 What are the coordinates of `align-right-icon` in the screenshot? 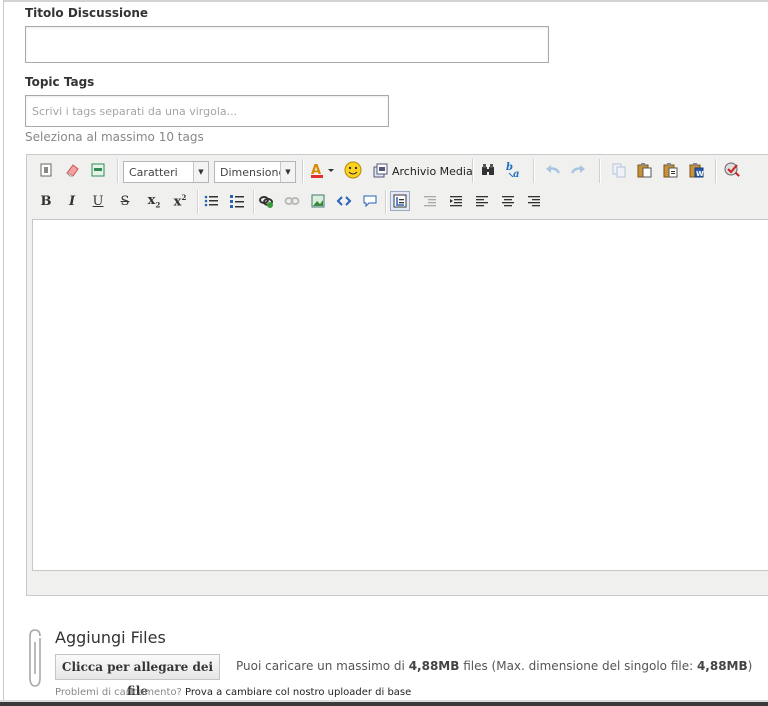 It's located at (534, 201).